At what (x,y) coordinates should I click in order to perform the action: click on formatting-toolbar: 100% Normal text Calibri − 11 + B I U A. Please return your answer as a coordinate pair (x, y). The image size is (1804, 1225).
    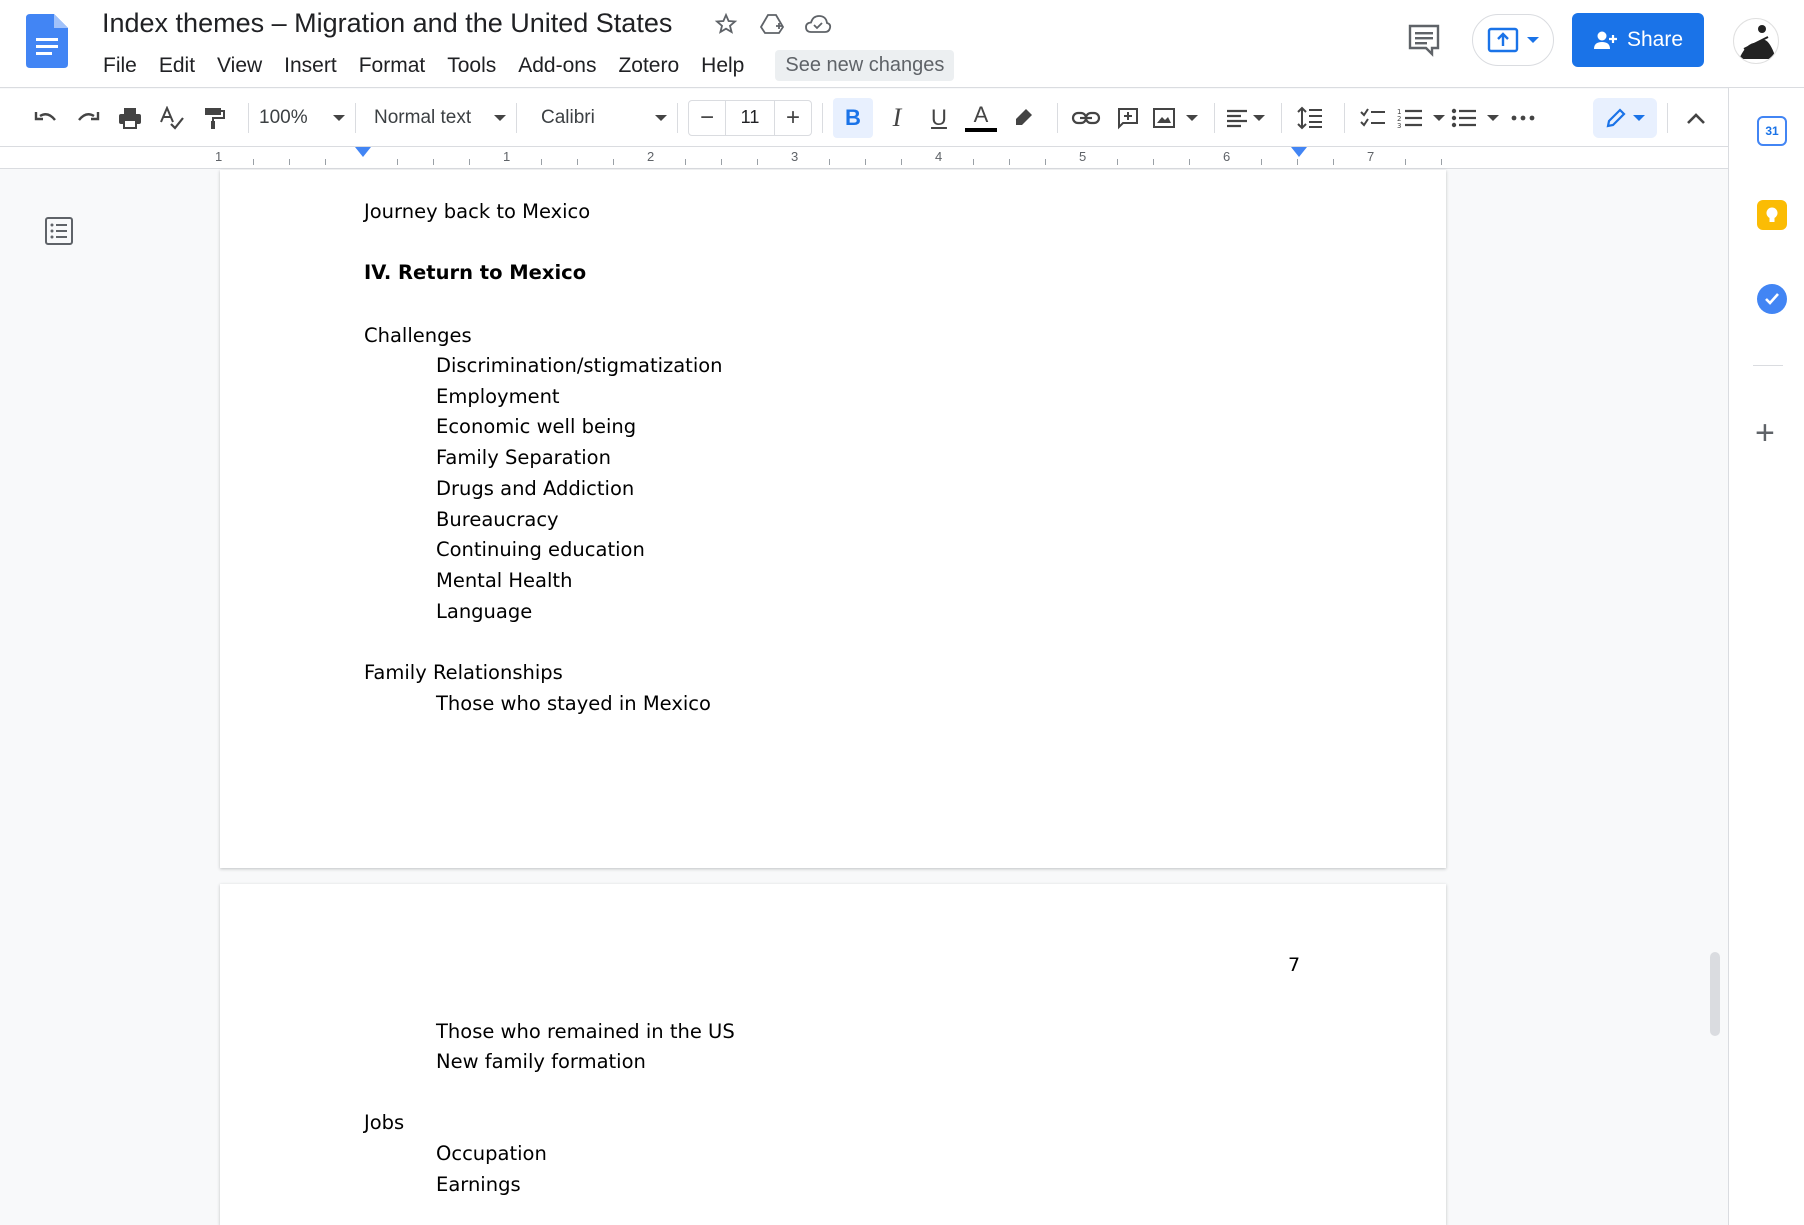
    Looking at the image, I should click on (864, 118).